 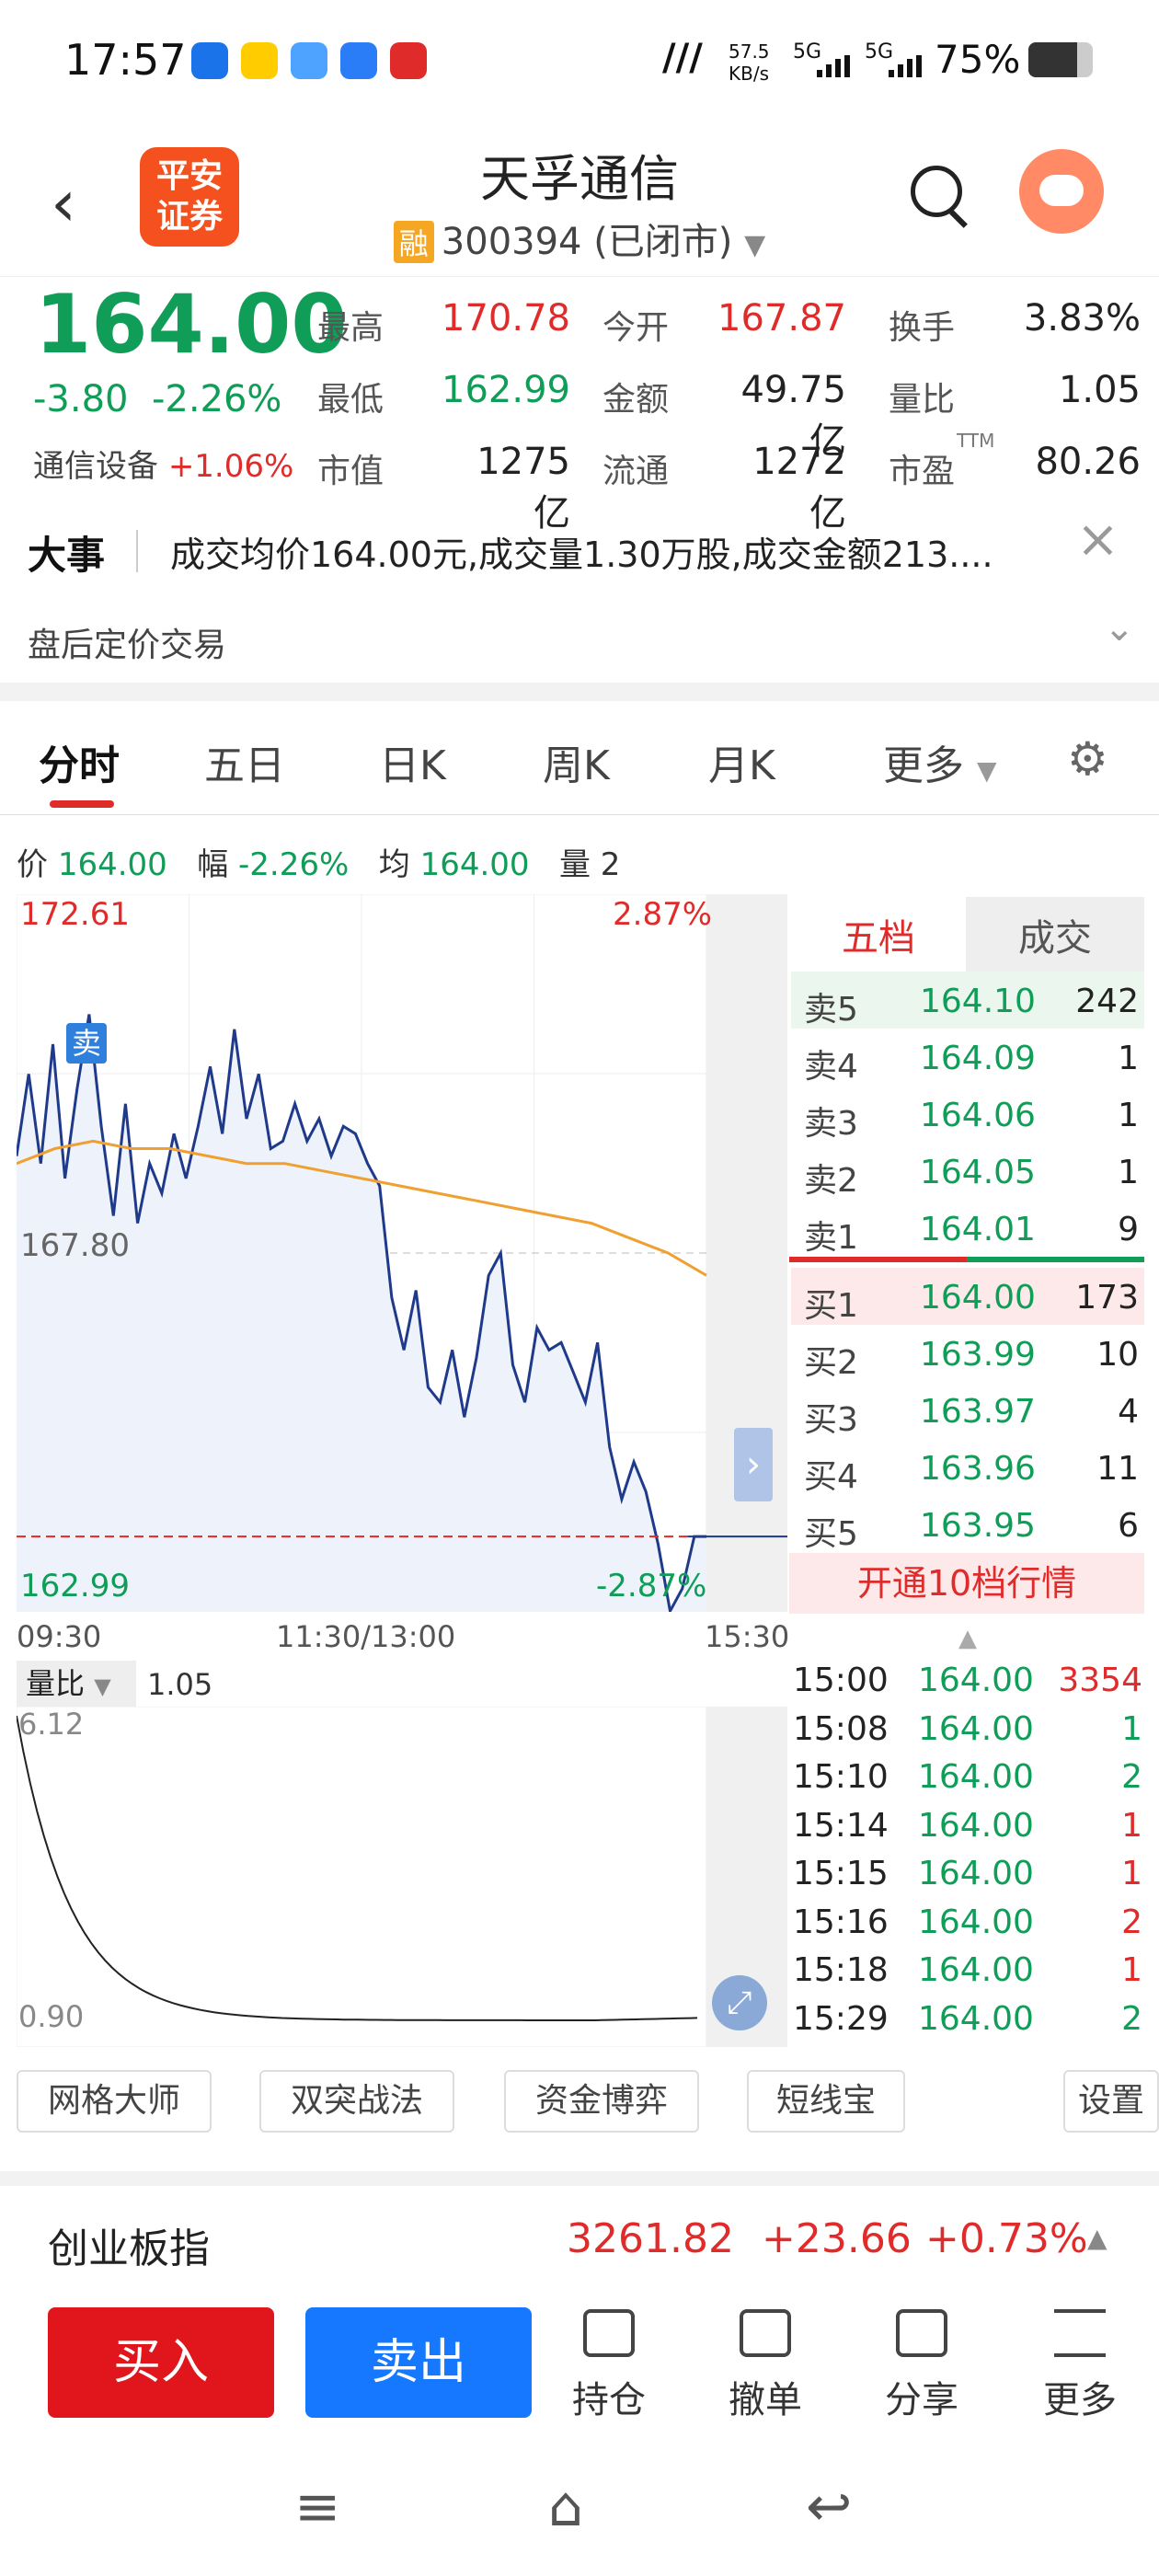 I want to click on order-book-row: 买2 163.99 10, so click(x=967, y=1353).